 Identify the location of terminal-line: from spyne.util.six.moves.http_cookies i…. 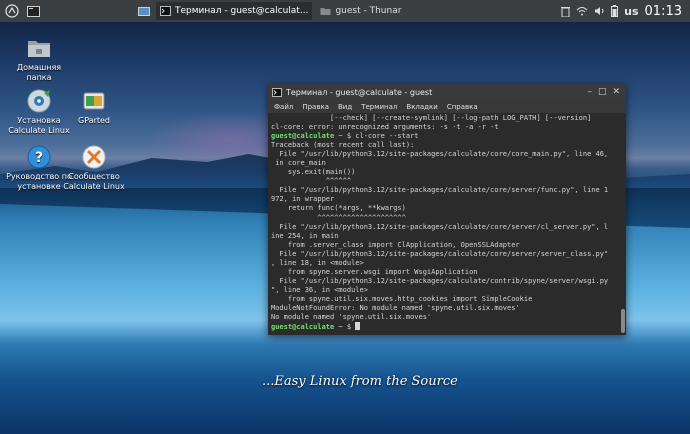
(402, 298).